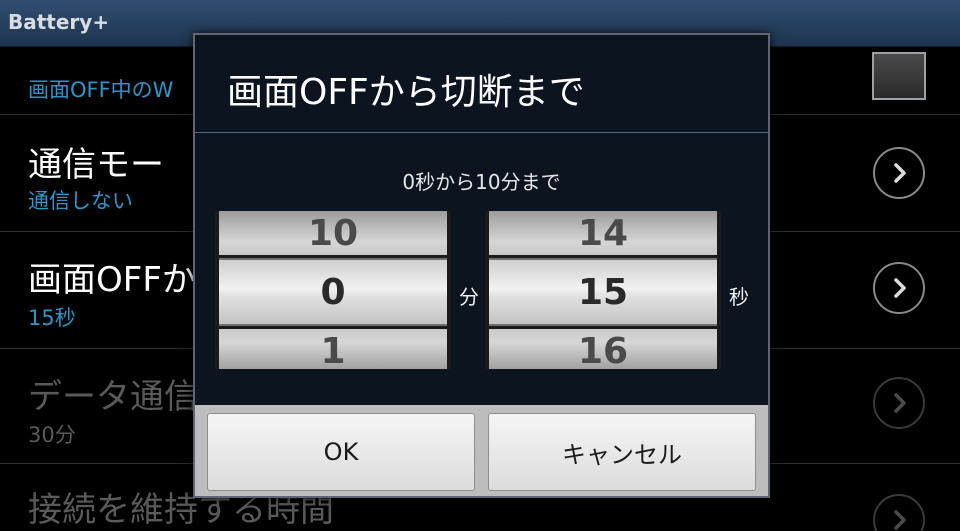  I want to click on list-item-title: 通信モー, so click(96, 165).